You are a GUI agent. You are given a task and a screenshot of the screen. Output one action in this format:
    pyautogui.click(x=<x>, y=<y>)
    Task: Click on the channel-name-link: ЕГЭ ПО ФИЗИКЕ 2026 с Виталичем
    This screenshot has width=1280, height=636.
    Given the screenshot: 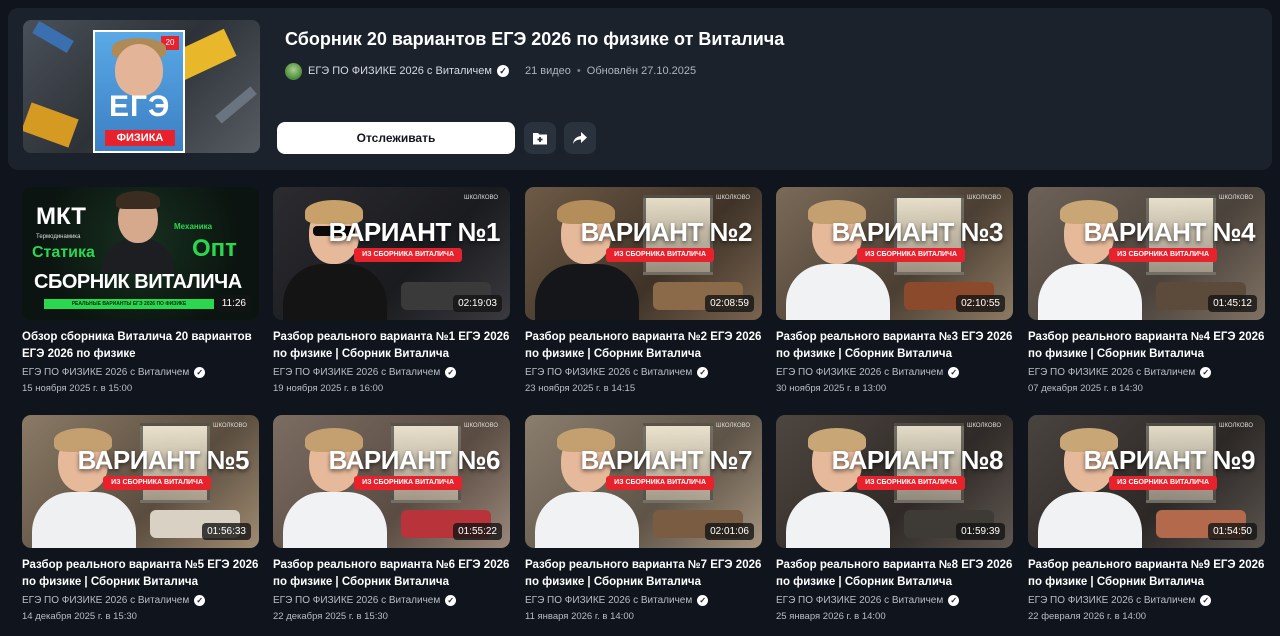 What is the action you would take?
    pyautogui.click(x=400, y=71)
    